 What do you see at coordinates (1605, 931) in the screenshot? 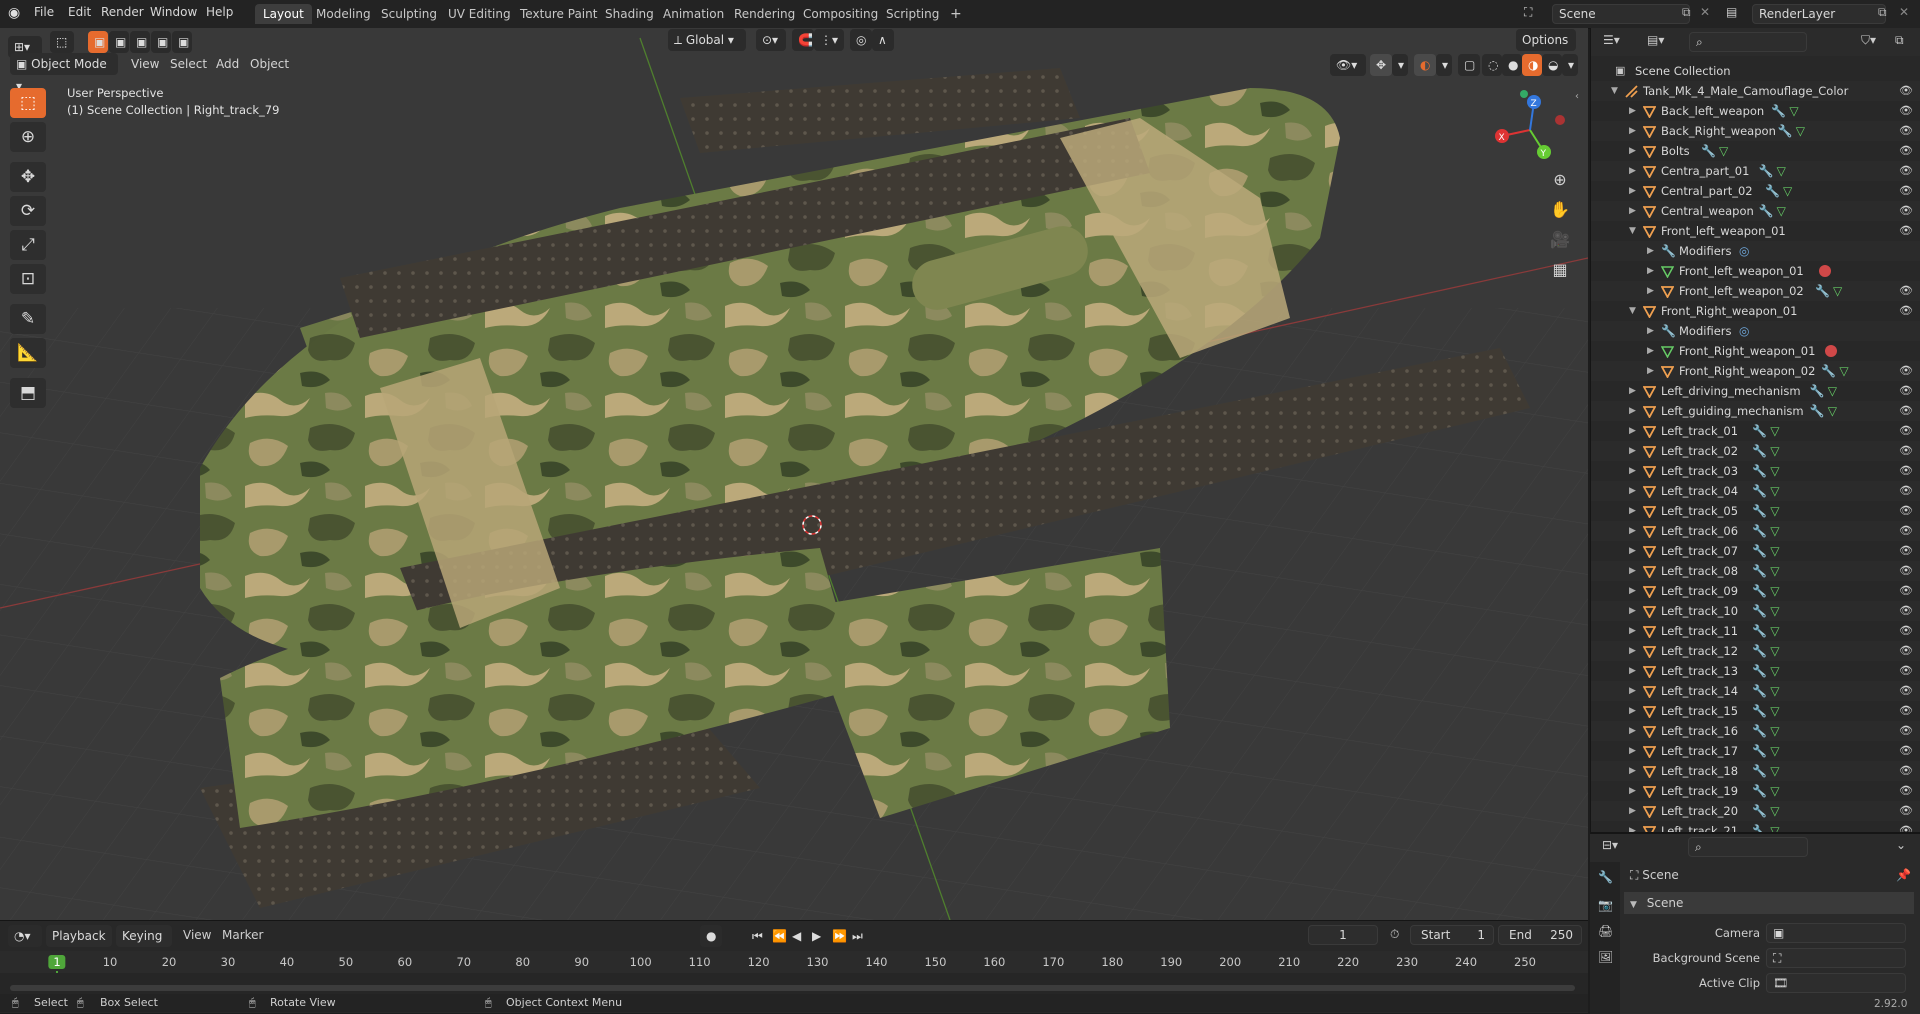
I see `output-tab-icon: 🖨` at bounding box center [1605, 931].